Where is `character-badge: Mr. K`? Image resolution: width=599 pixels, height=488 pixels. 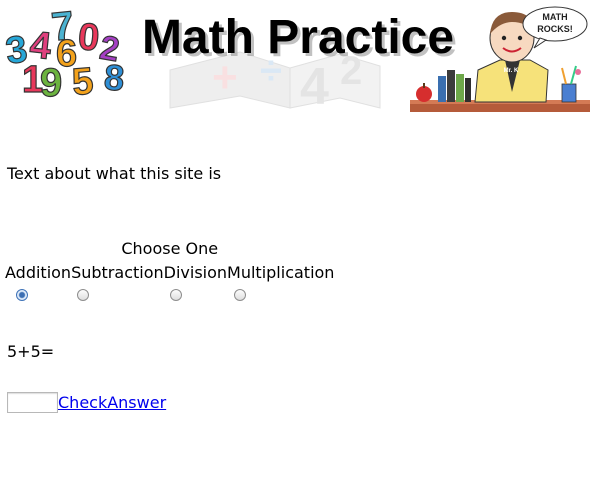
character-badge: Mr. K is located at coordinates (511, 71).